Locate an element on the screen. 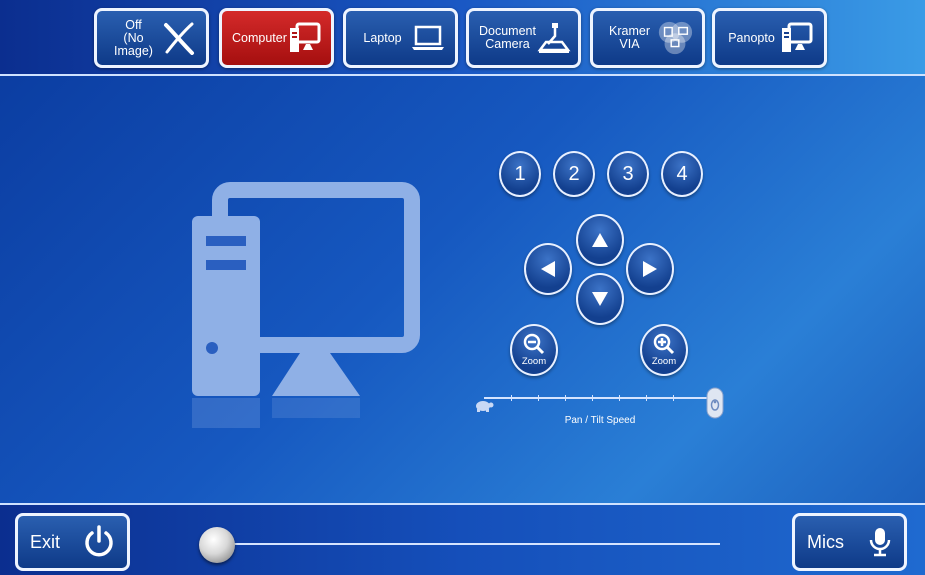 The width and height of the screenshot is (925, 575). source-laptop-button: Laptop is located at coordinates (400, 38).